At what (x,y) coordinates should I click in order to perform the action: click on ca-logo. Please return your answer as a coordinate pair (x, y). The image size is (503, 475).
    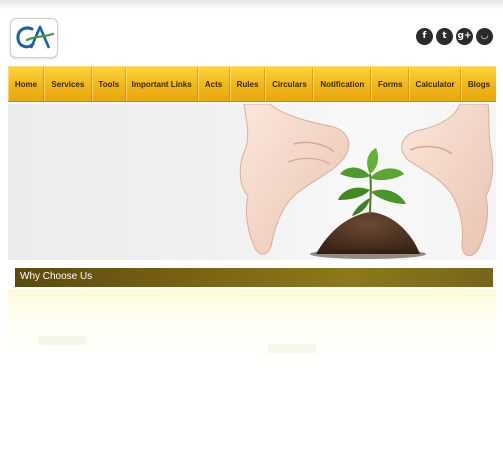
    Looking at the image, I should click on (34, 38).